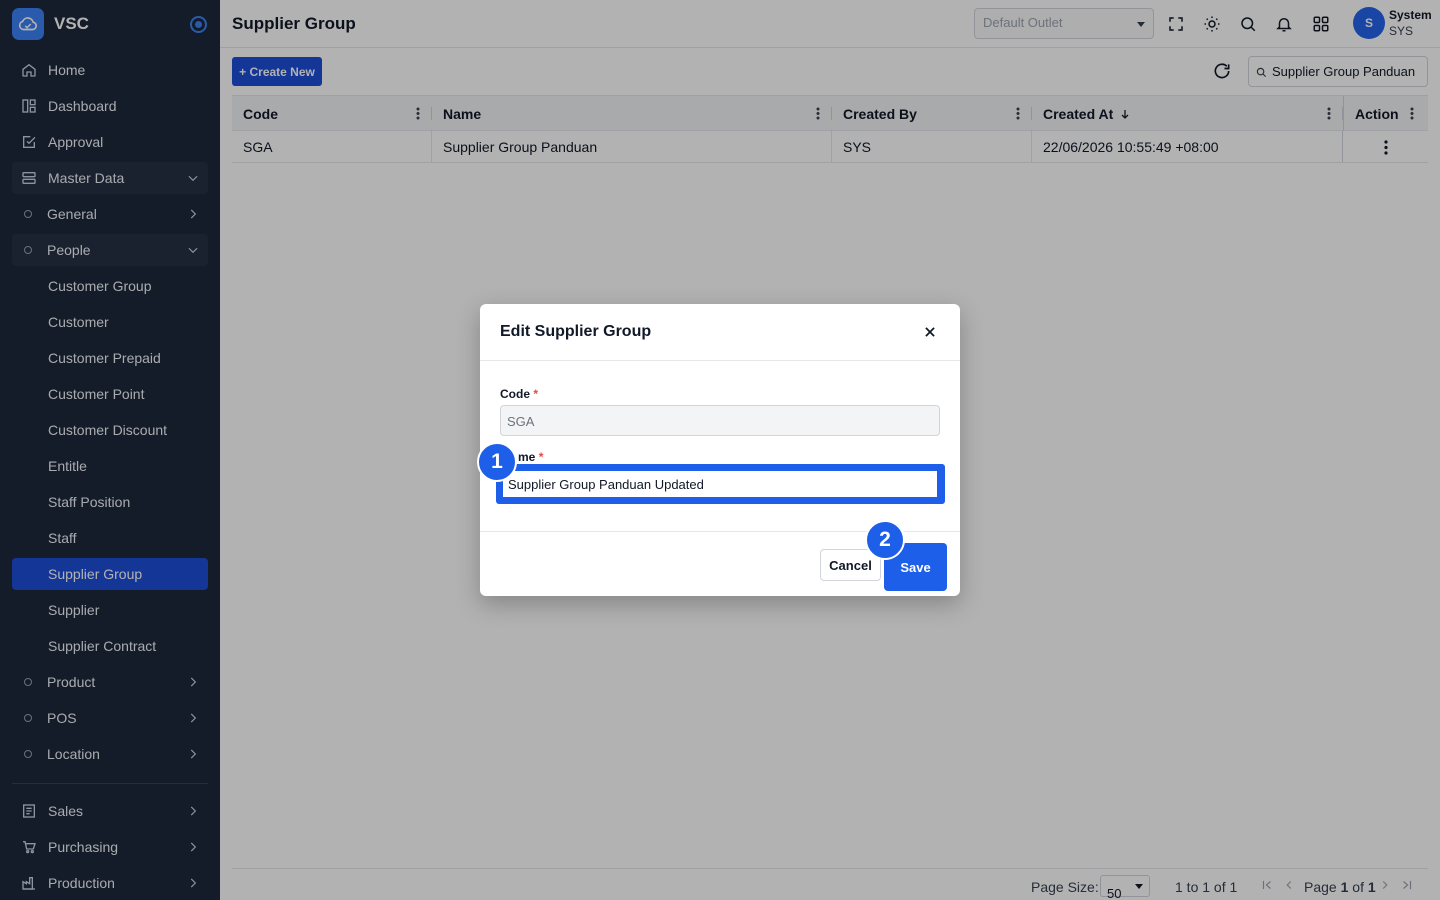 This screenshot has width=1440, height=900. I want to click on name-field-value: Supplier Group Panduan Updated, so click(606, 484).